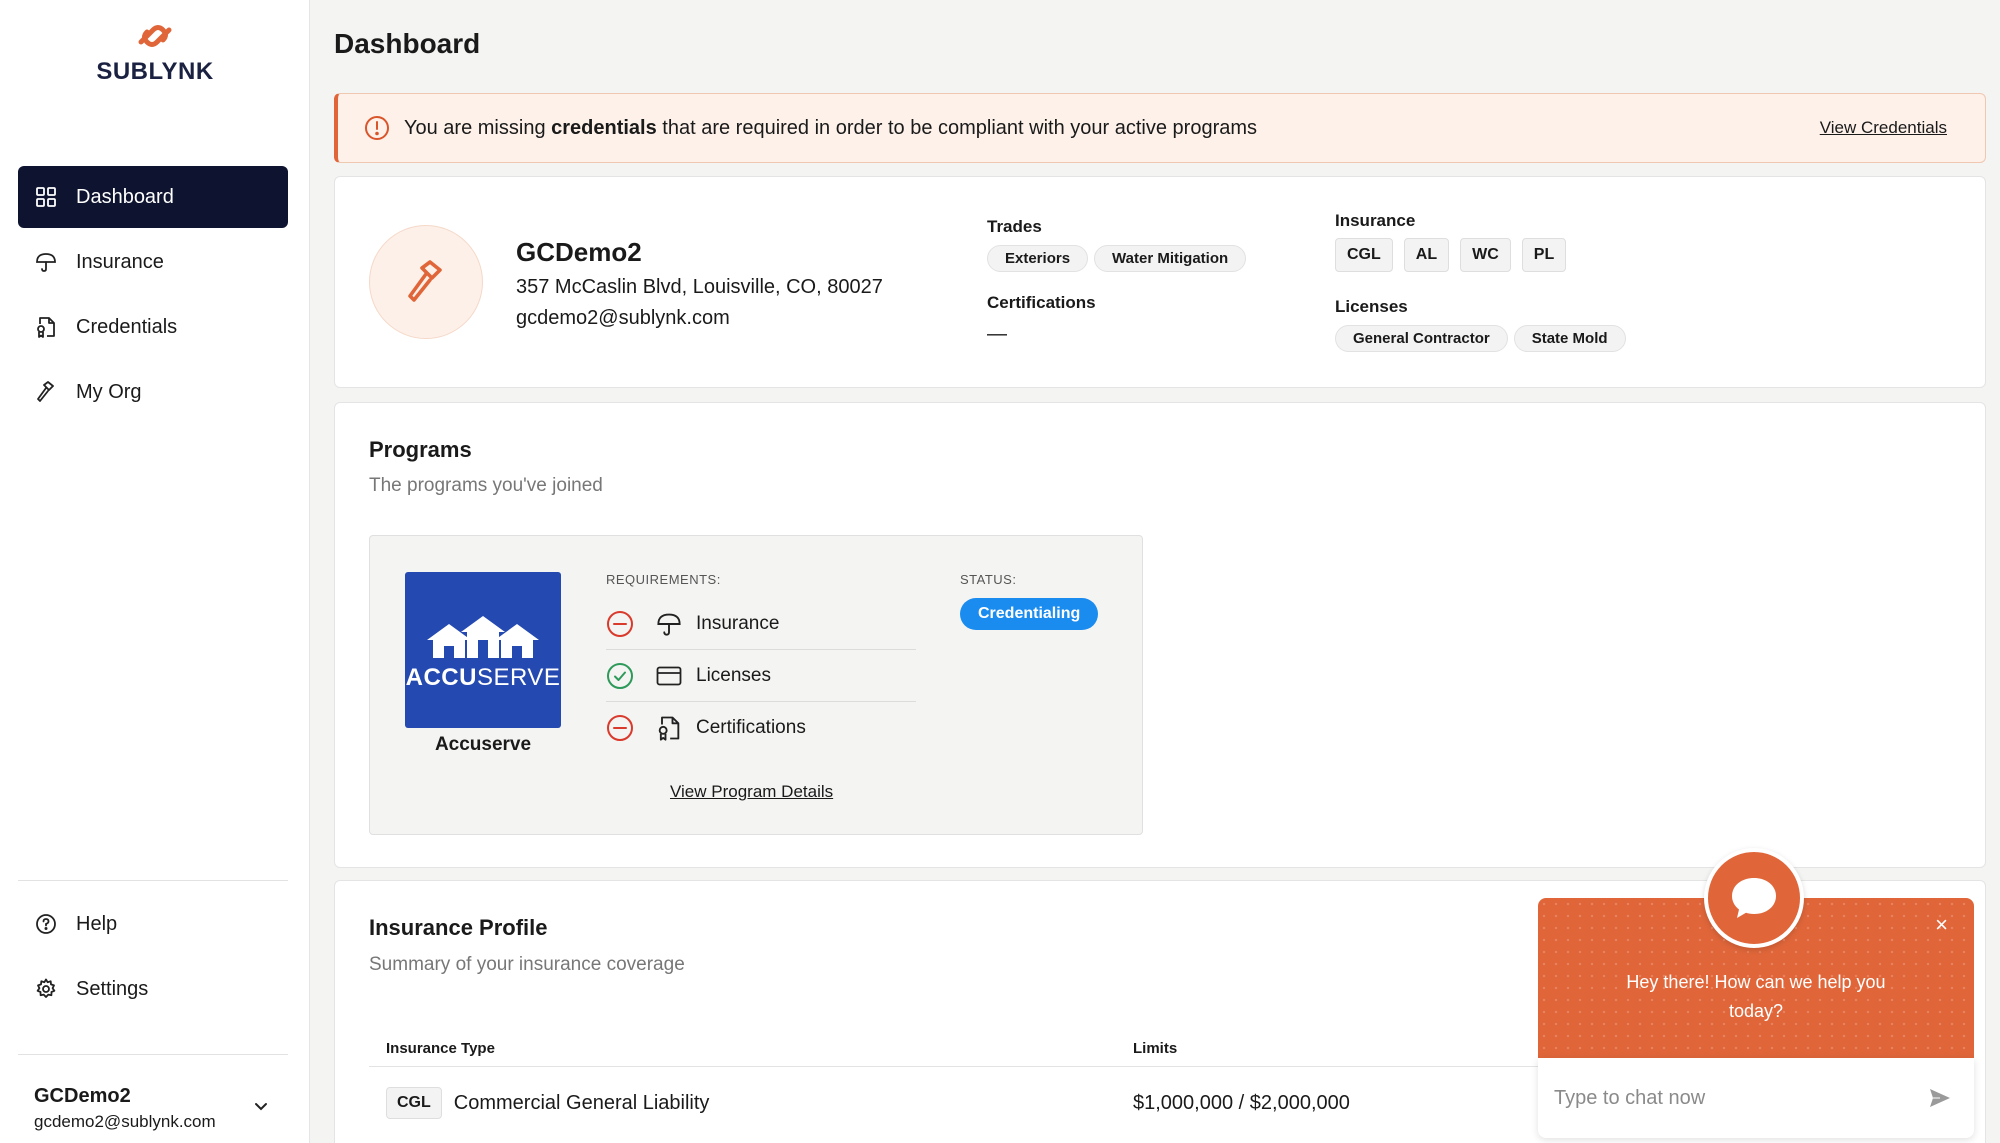 Image resolution: width=2000 pixels, height=1143 pixels. Describe the element at coordinates (1375, 220) in the screenshot. I see `insurance-label: Insurance` at that location.